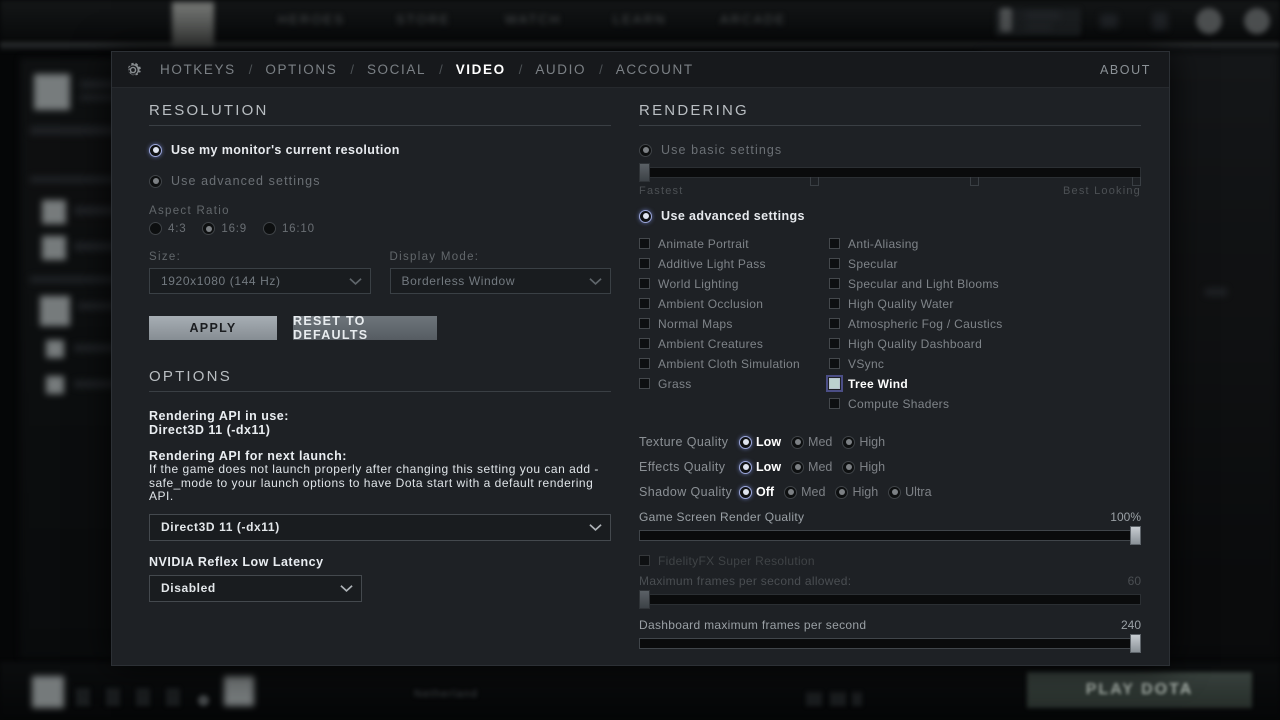 This screenshot has width=1280, height=720. What do you see at coordinates (734, 384) in the screenshot?
I see `checkbox-grass: Grass` at bounding box center [734, 384].